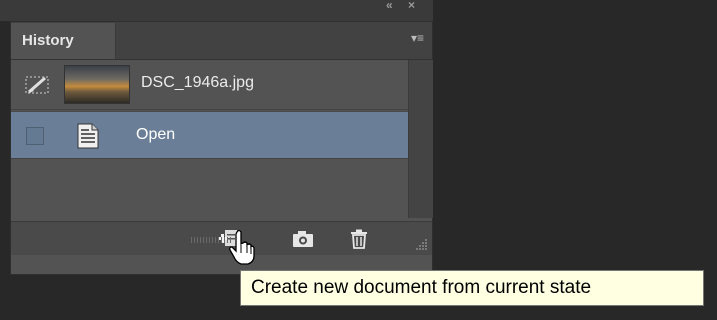 Image resolution: width=717 pixels, height=320 pixels. I want to click on camera-icon, so click(303, 239).